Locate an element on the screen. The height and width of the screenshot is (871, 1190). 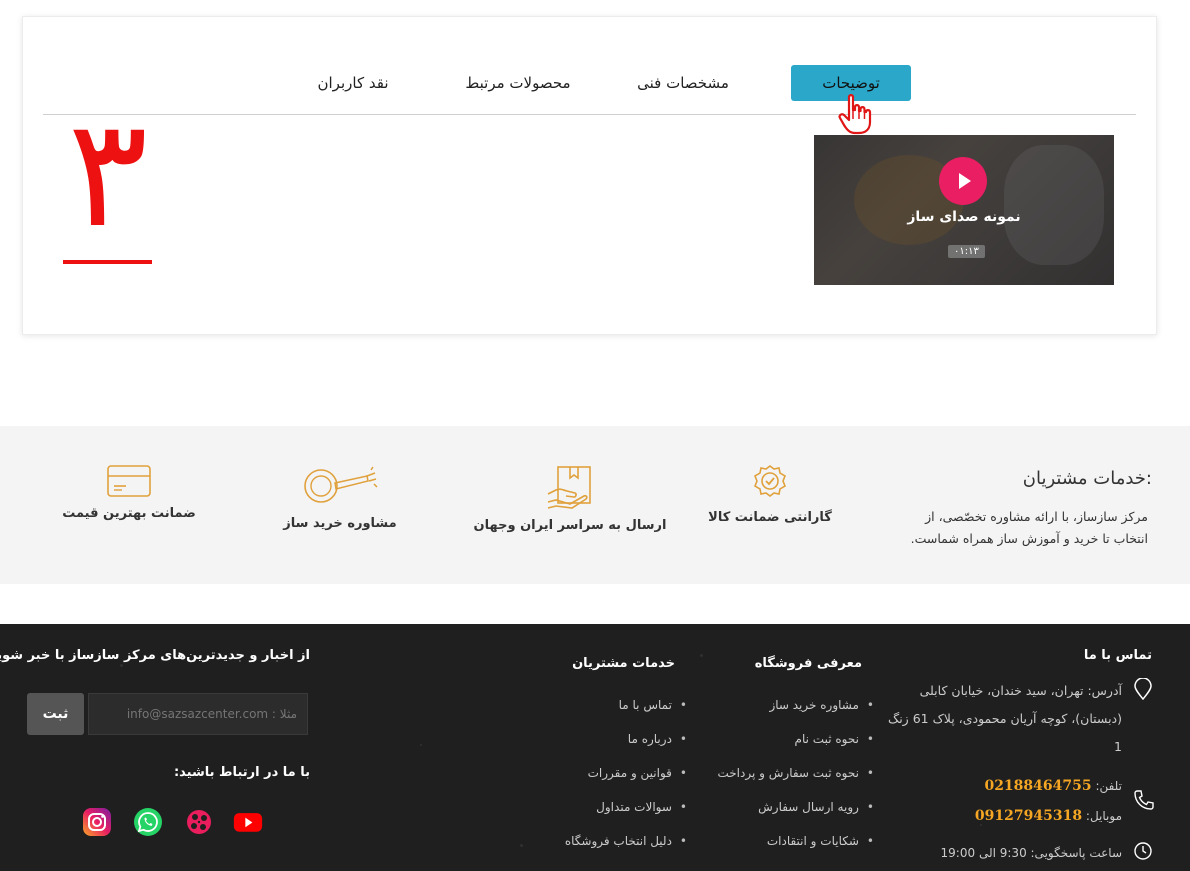
service-best-price: ضمانت بهترین قیمت is located at coordinates (129, 492).